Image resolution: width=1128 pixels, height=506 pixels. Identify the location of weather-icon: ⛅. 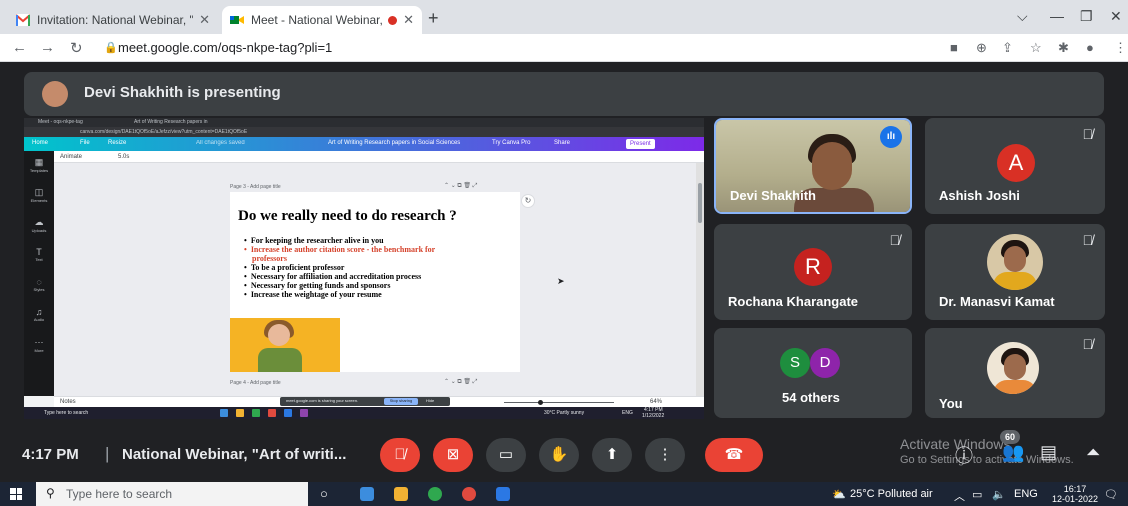
(839, 494).